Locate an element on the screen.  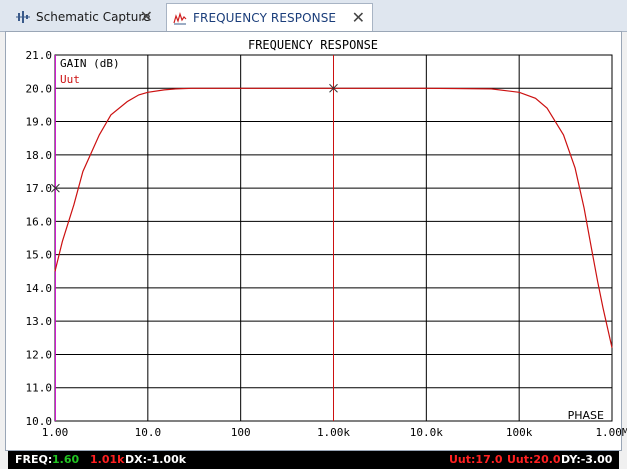
y-tick-label: 11.0 is located at coordinates (39, 388).